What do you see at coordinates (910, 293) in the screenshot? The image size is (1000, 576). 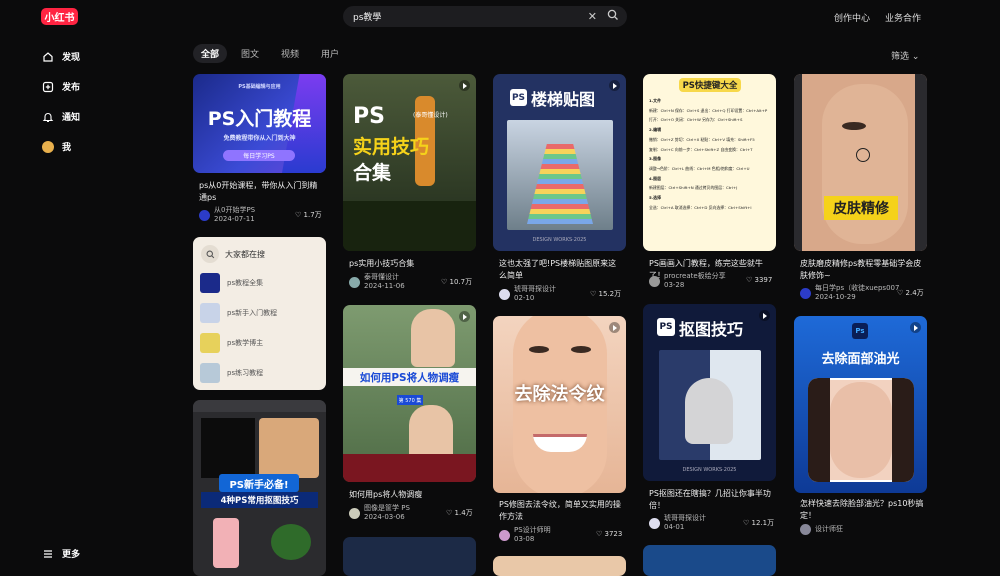 I see `like-count: ♡ 2.4万` at bounding box center [910, 293].